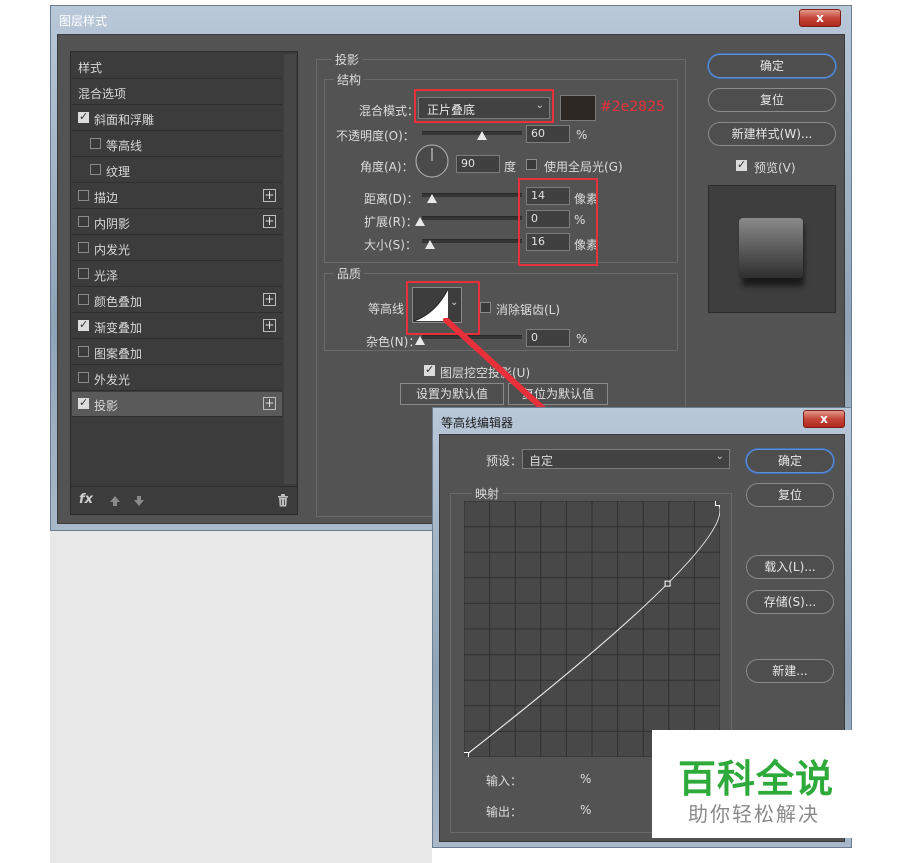 The height and width of the screenshot is (863, 900). What do you see at coordinates (177, 378) in the screenshot?
I see `style-item: 外发光` at bounding box center [177, 378].